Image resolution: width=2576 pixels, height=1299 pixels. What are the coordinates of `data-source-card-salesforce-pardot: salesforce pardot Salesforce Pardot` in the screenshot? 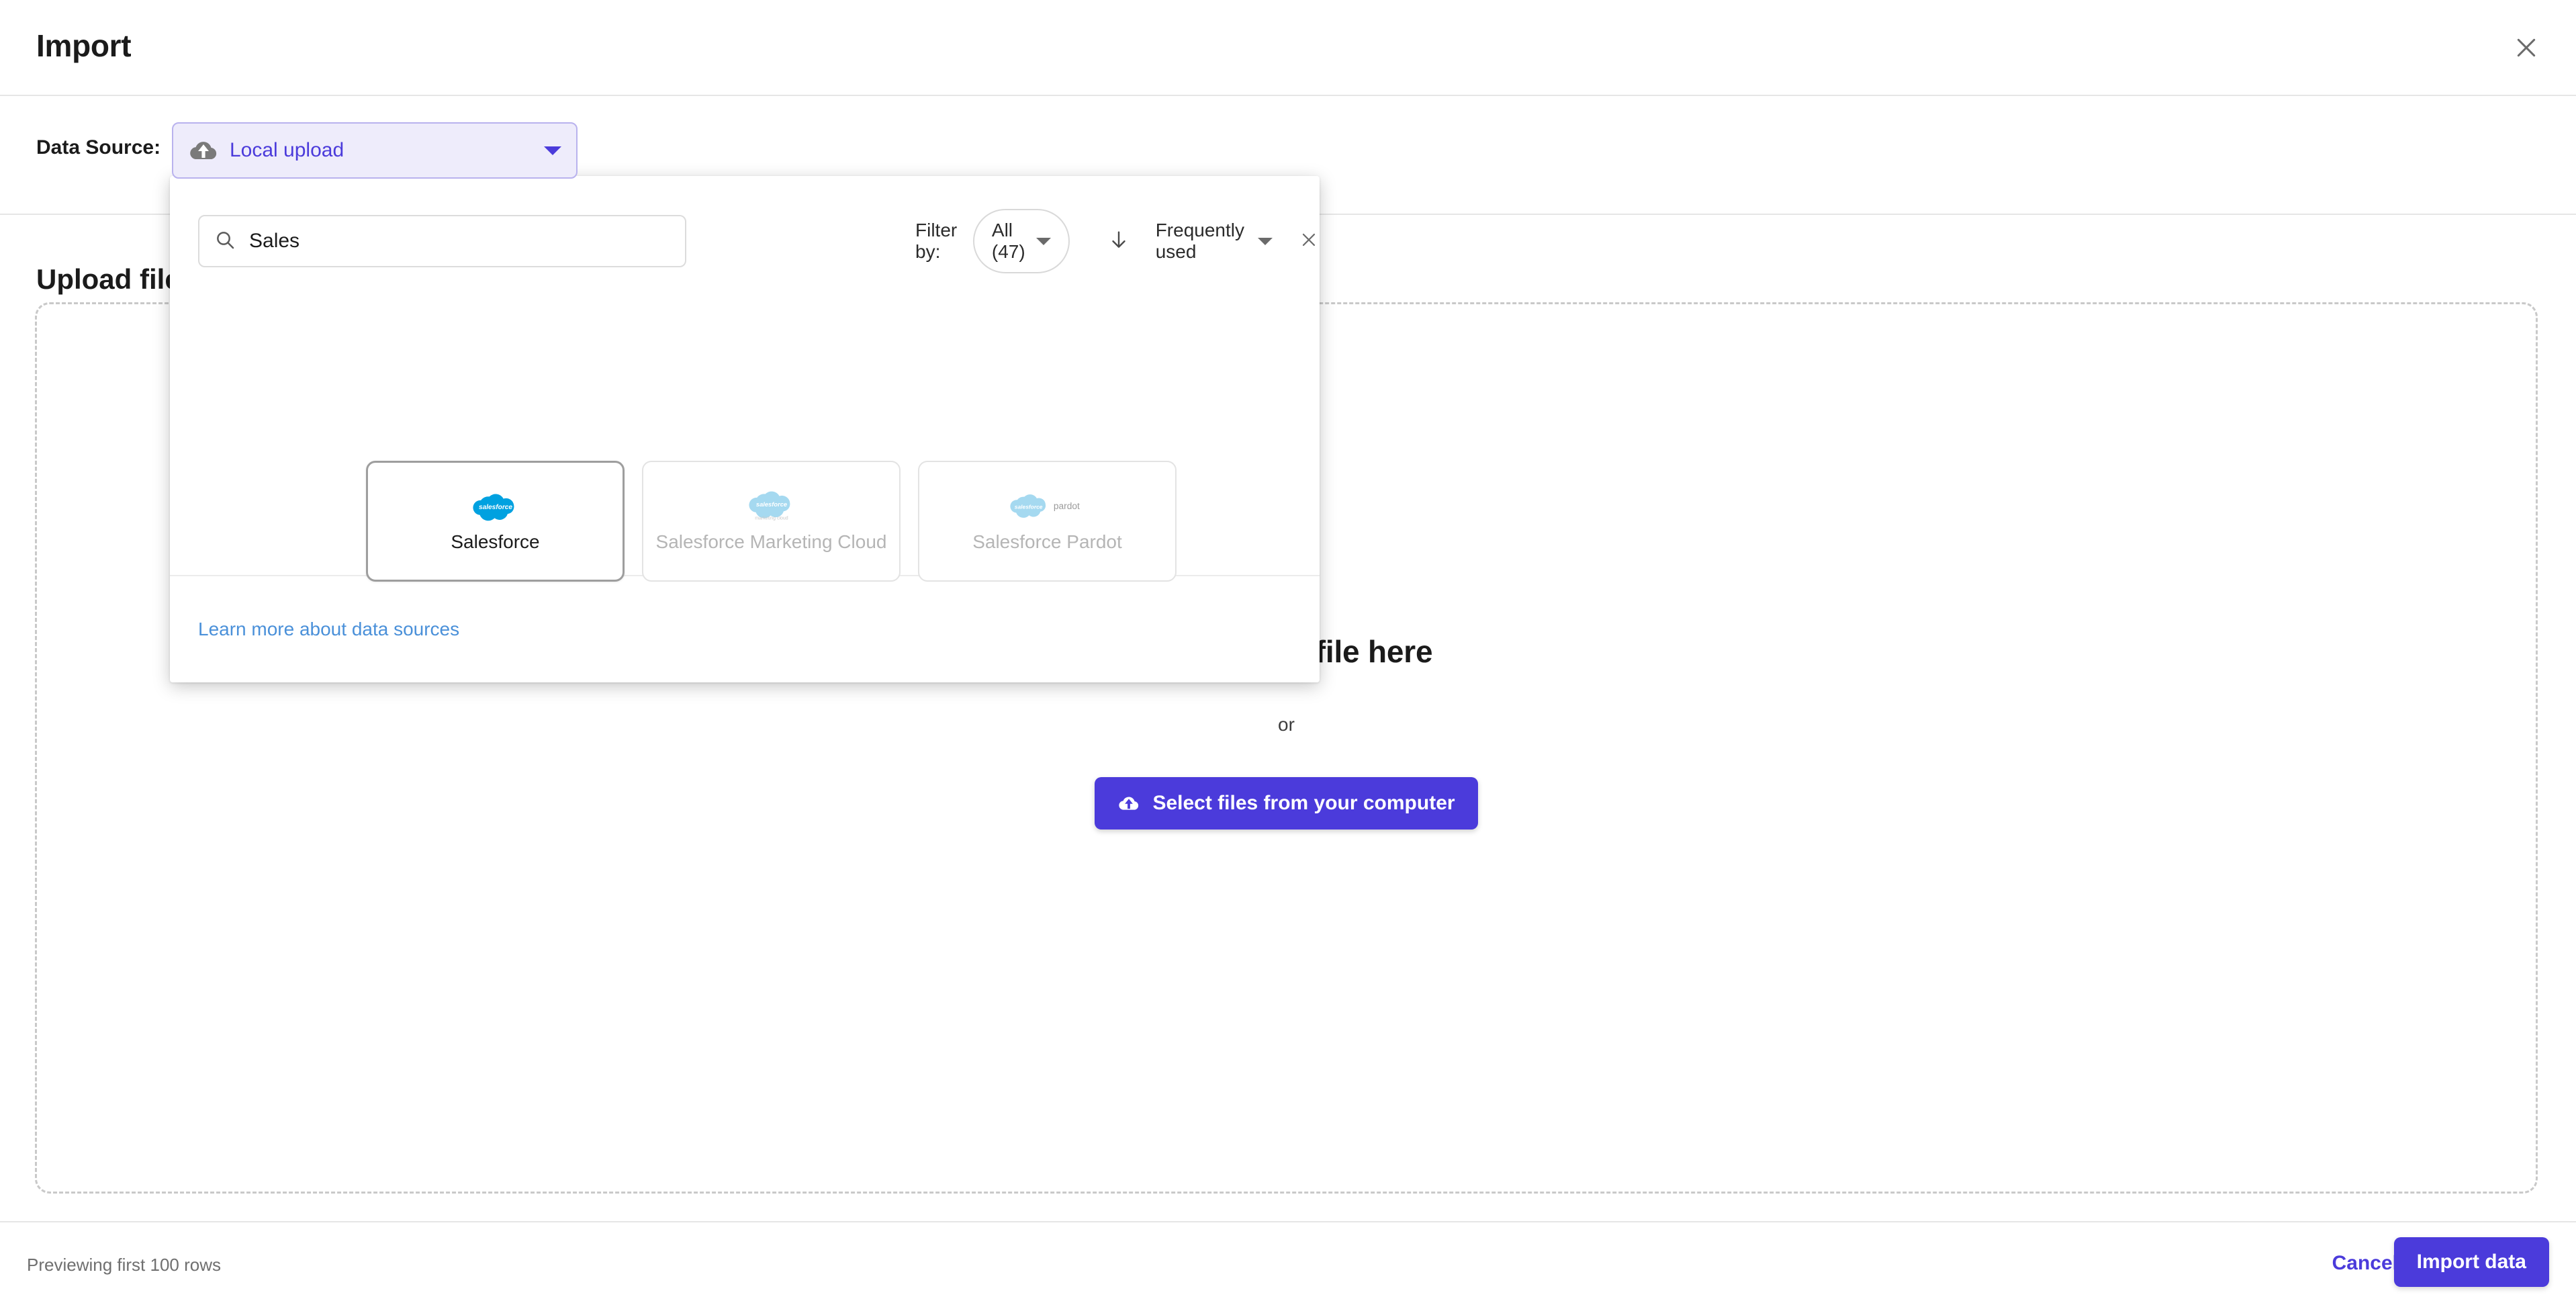 It's located at (1047, 521).